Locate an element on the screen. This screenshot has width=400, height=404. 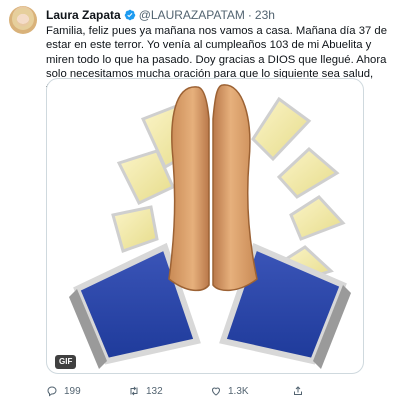
avatar is located at coordinates (23, 20).